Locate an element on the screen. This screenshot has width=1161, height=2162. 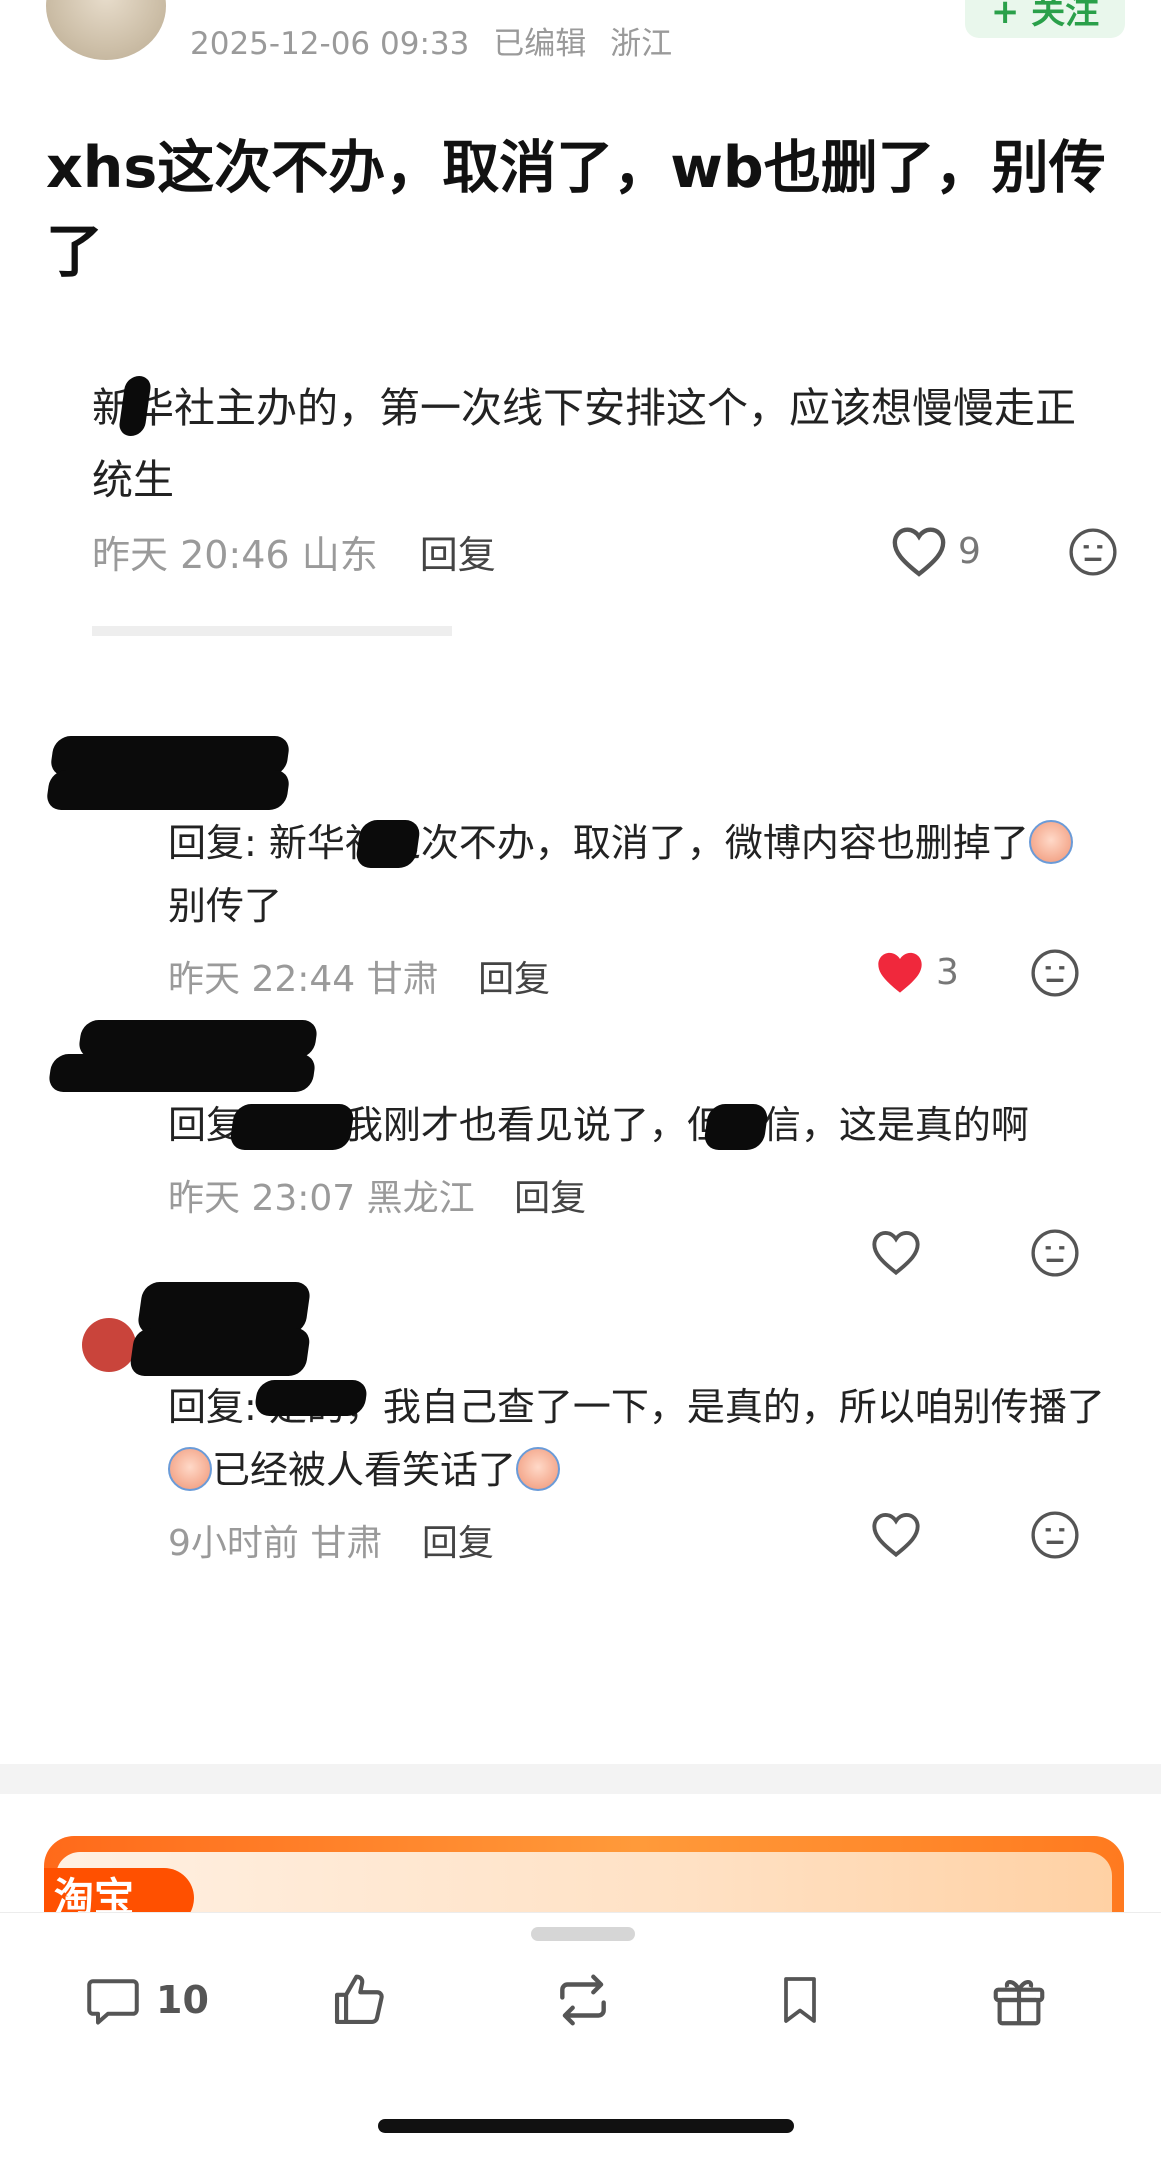
gift-icon is located at coordinates (1019, 2003).